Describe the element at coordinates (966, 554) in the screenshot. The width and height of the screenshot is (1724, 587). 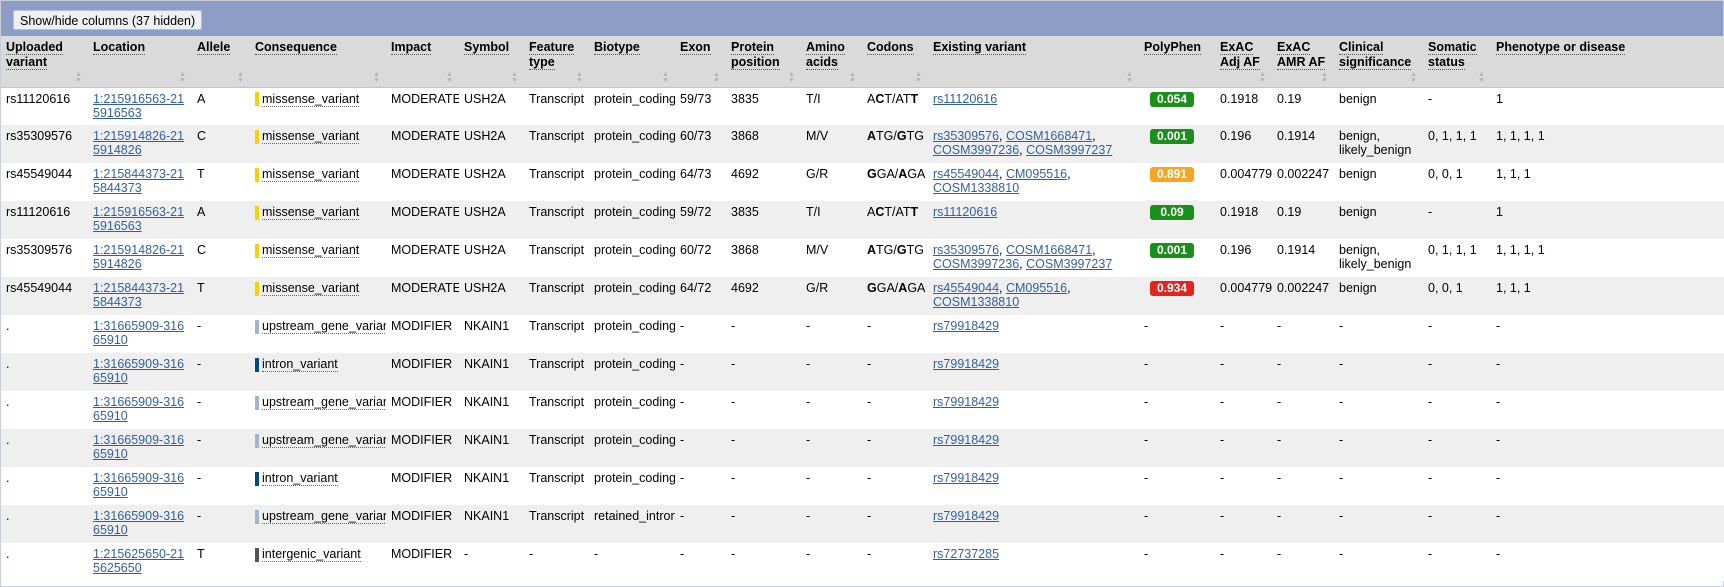
I see `existing-variant-link: rs72737285` at that location.